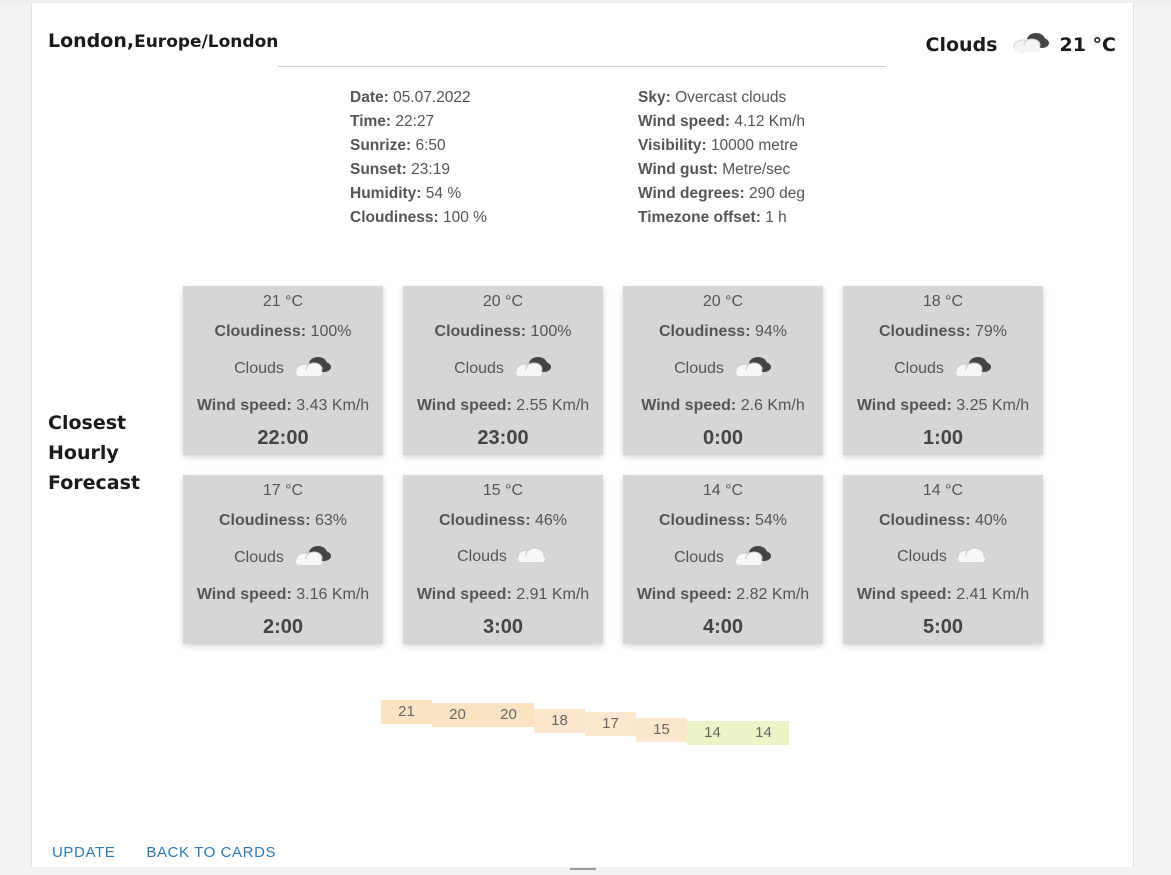 This screenshot has height=875, width=1171. What do you see at coordinates (610, 724) in the screenshot?
I see `temperature-cell: 17` at bounding box center [610, 724].